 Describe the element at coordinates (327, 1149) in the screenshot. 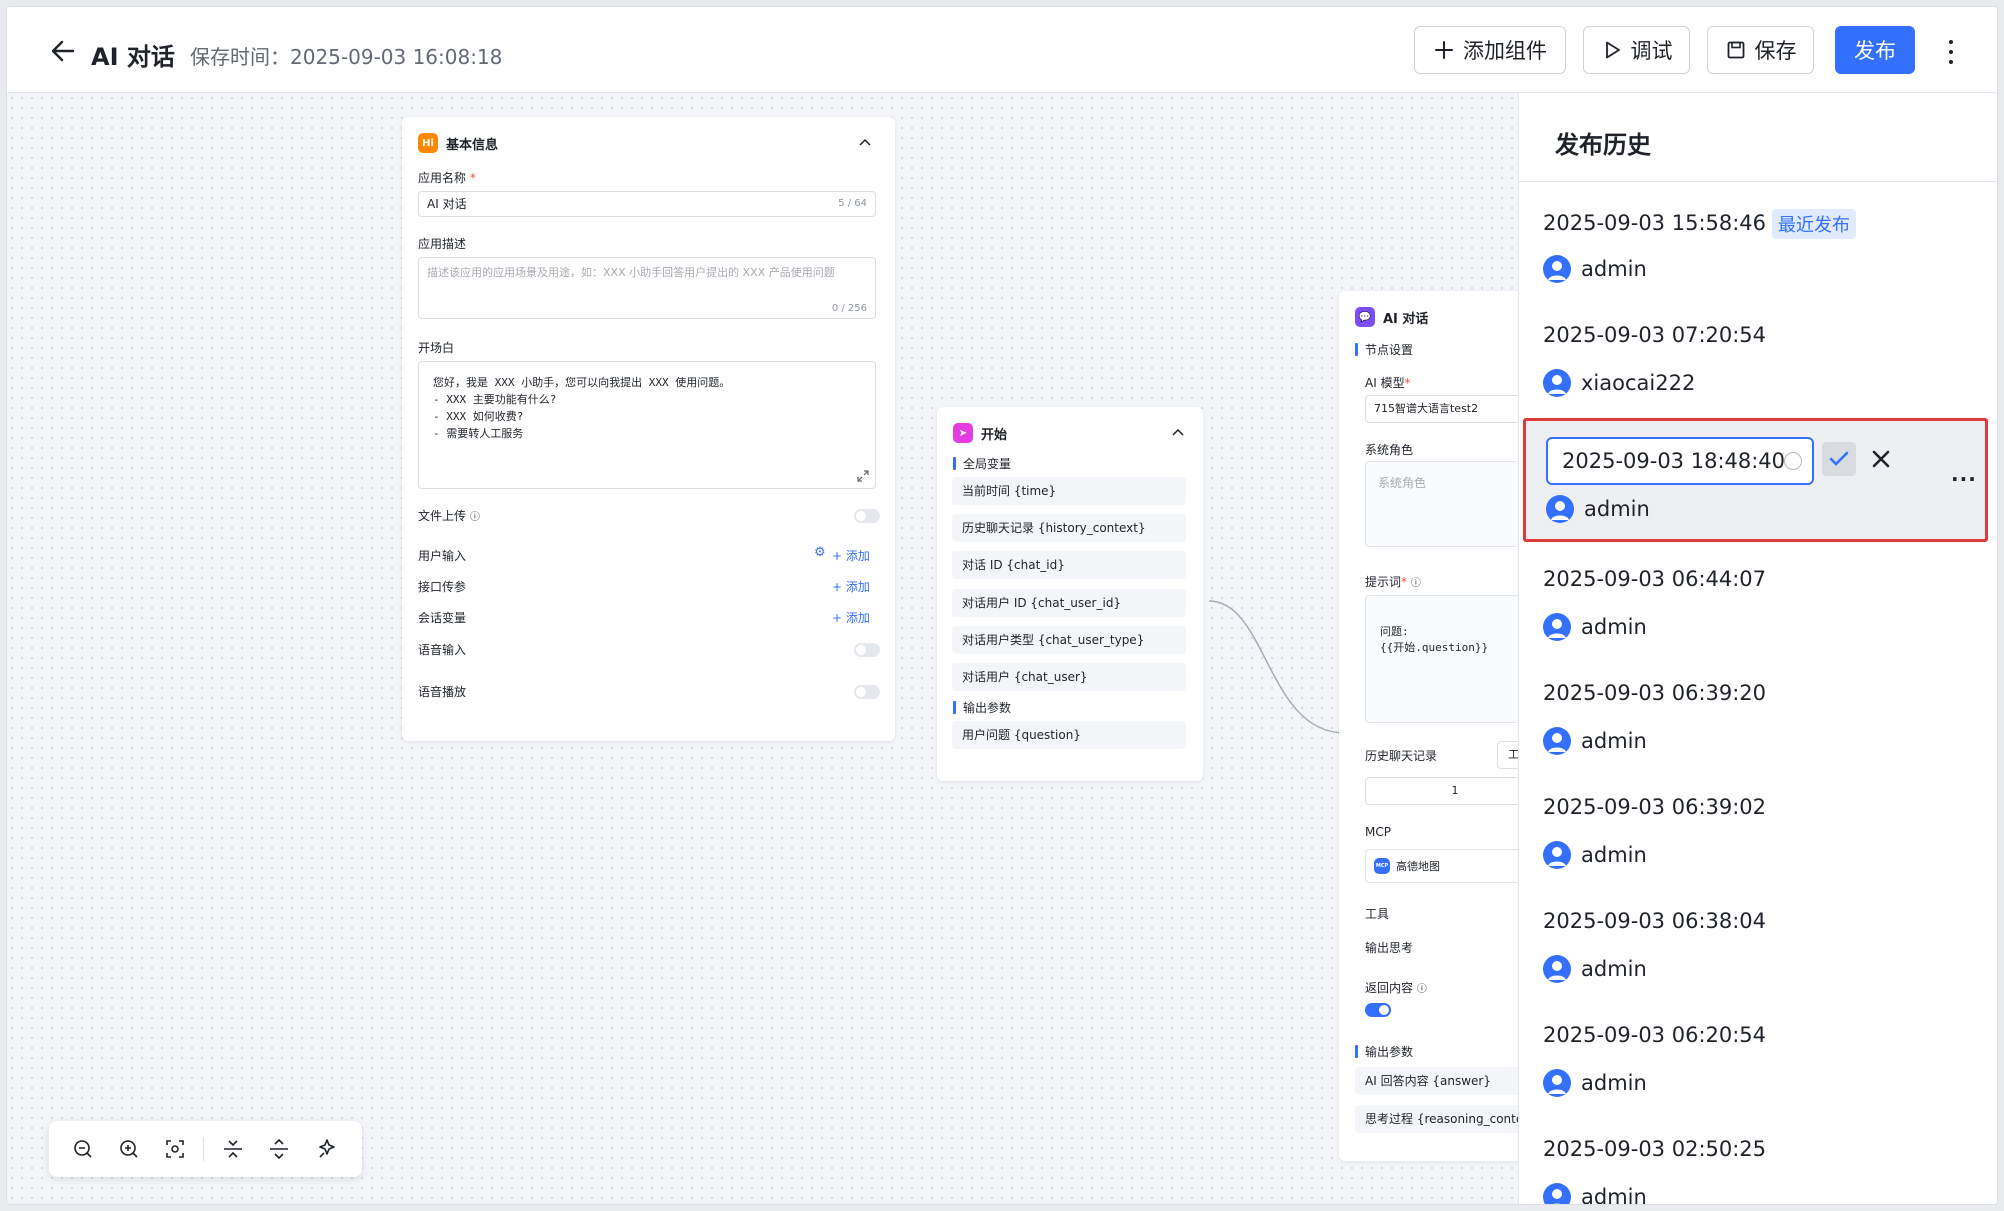

I see `beautify-button` at that location.